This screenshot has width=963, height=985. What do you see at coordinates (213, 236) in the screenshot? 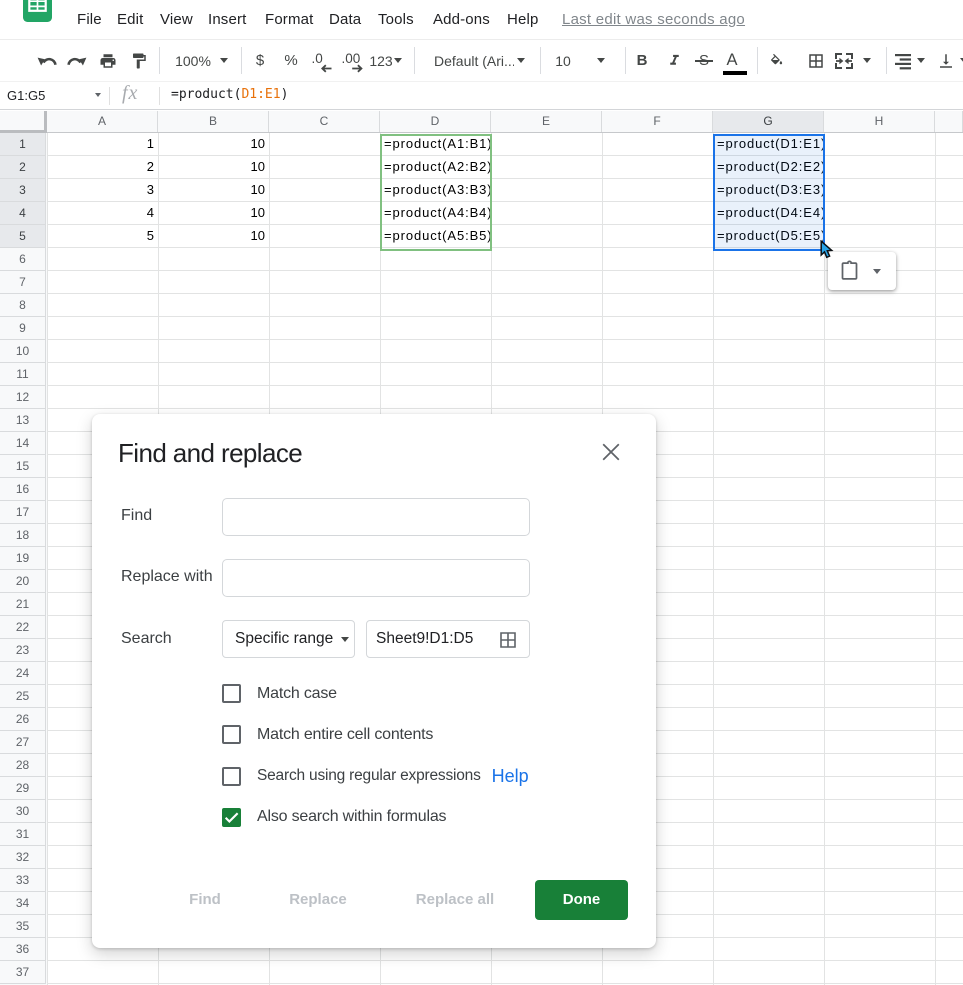
I see `cell-B5: 10` at bounding box center [213, 236].